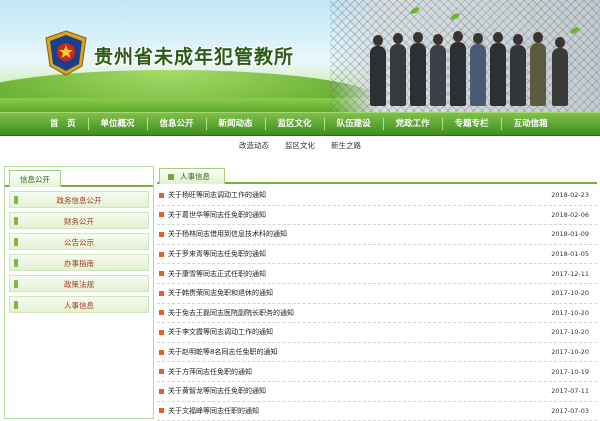 The image size is (600, 421). What do you see at coordinates (359, 215) in the screenshot?
I see `list-item-title: 关于葛世华等同志任免职的通知` at bounding box center [359, 215].